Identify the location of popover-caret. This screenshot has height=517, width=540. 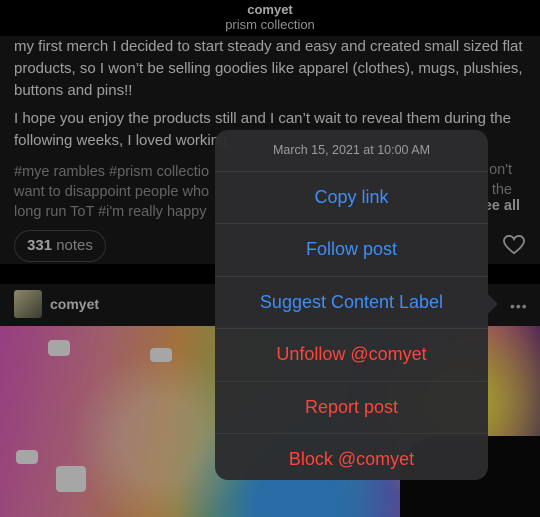
(493, 304).